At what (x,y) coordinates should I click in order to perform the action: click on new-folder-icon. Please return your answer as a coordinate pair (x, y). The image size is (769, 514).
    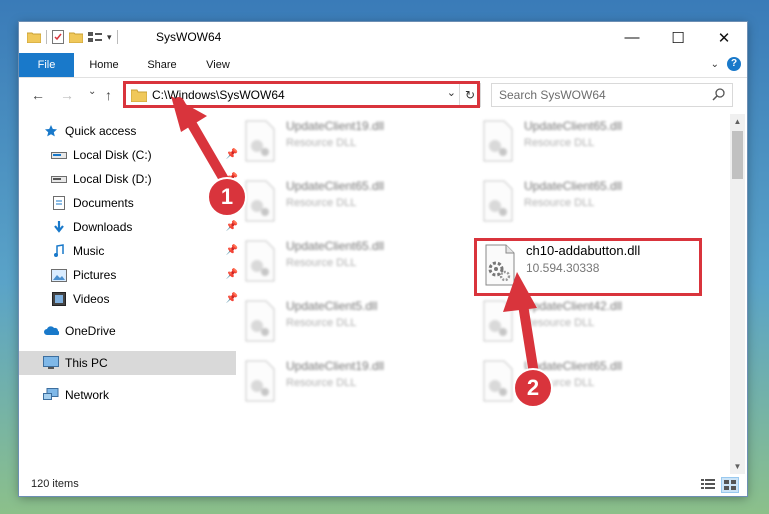
    Looking at the image, I should click on (76, 37).